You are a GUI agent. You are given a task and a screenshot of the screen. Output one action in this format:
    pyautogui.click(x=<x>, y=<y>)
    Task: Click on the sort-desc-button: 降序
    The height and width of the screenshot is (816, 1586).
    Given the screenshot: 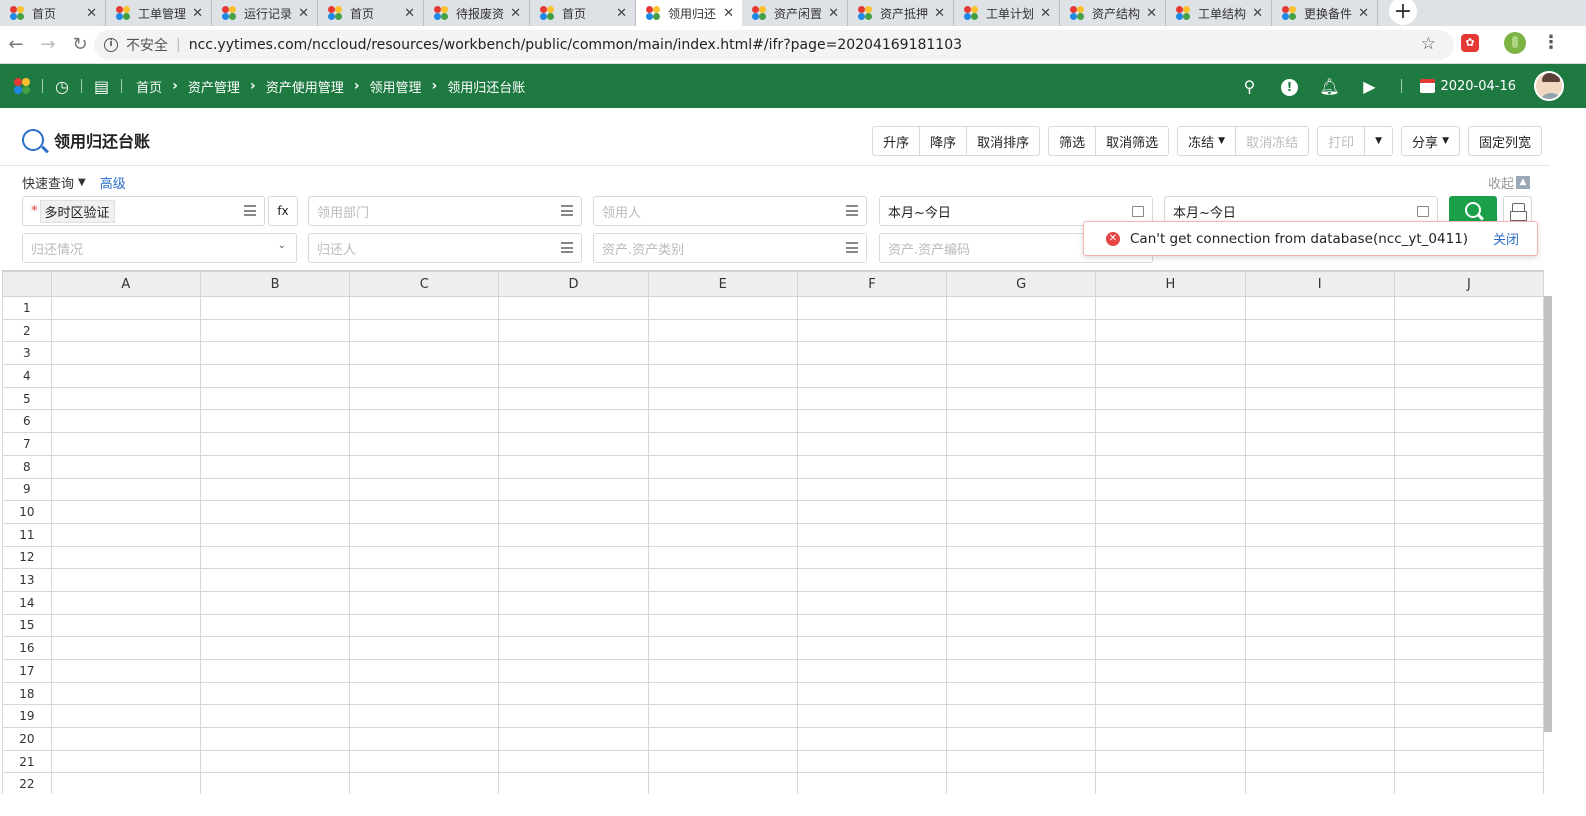 What is the action you would take?
    pyautogui.click(x=943, y=141)
    